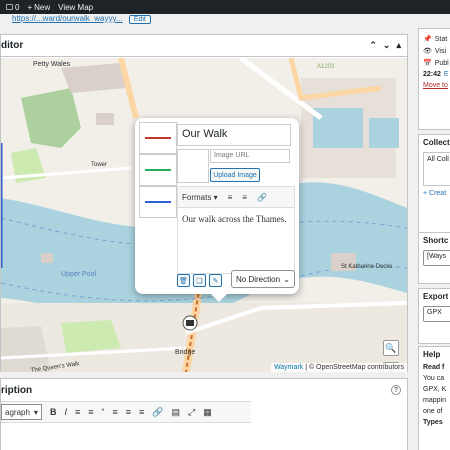 The height and width of the screenshot is (450, 450). I want to click on map-label-upper-pool: Upper Pool, so click(78, 274).